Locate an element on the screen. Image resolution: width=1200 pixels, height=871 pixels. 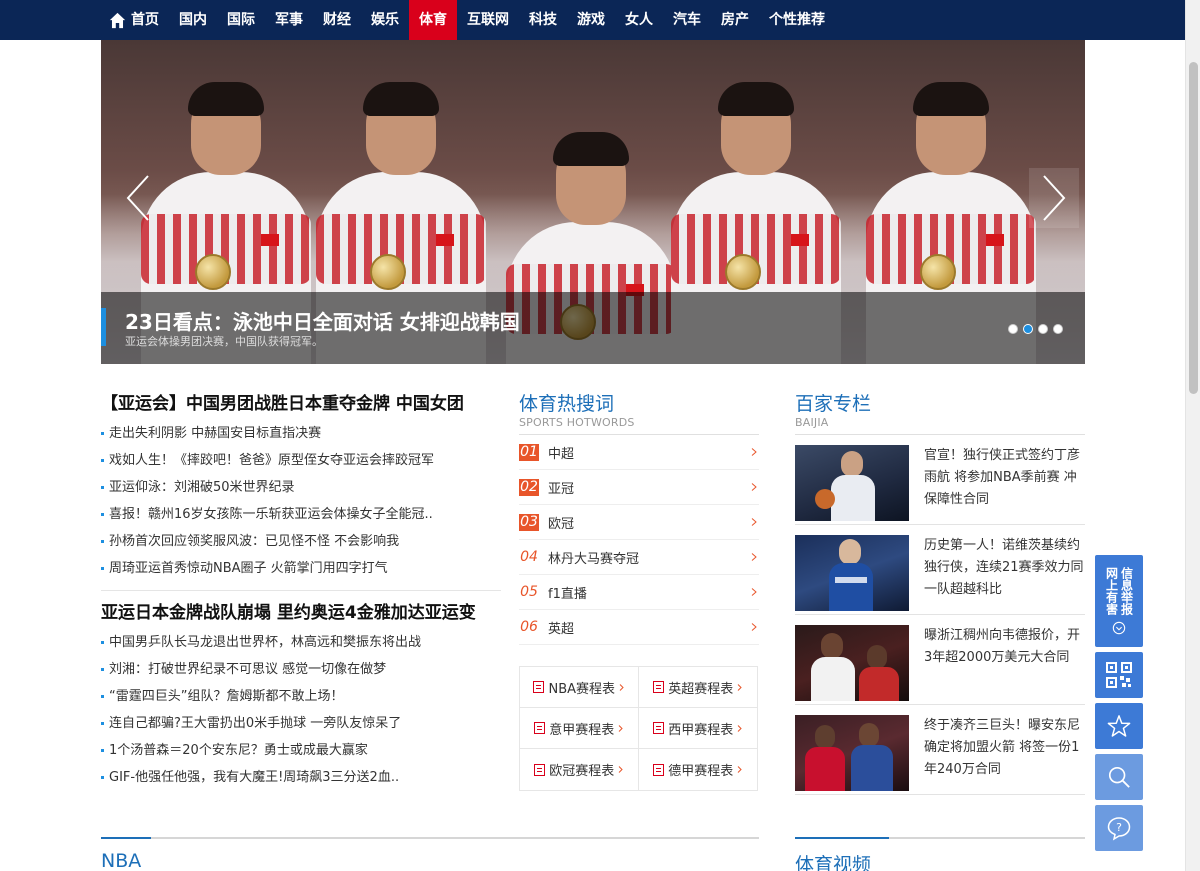
section-title: NBA is located at coordinates (430, 860).